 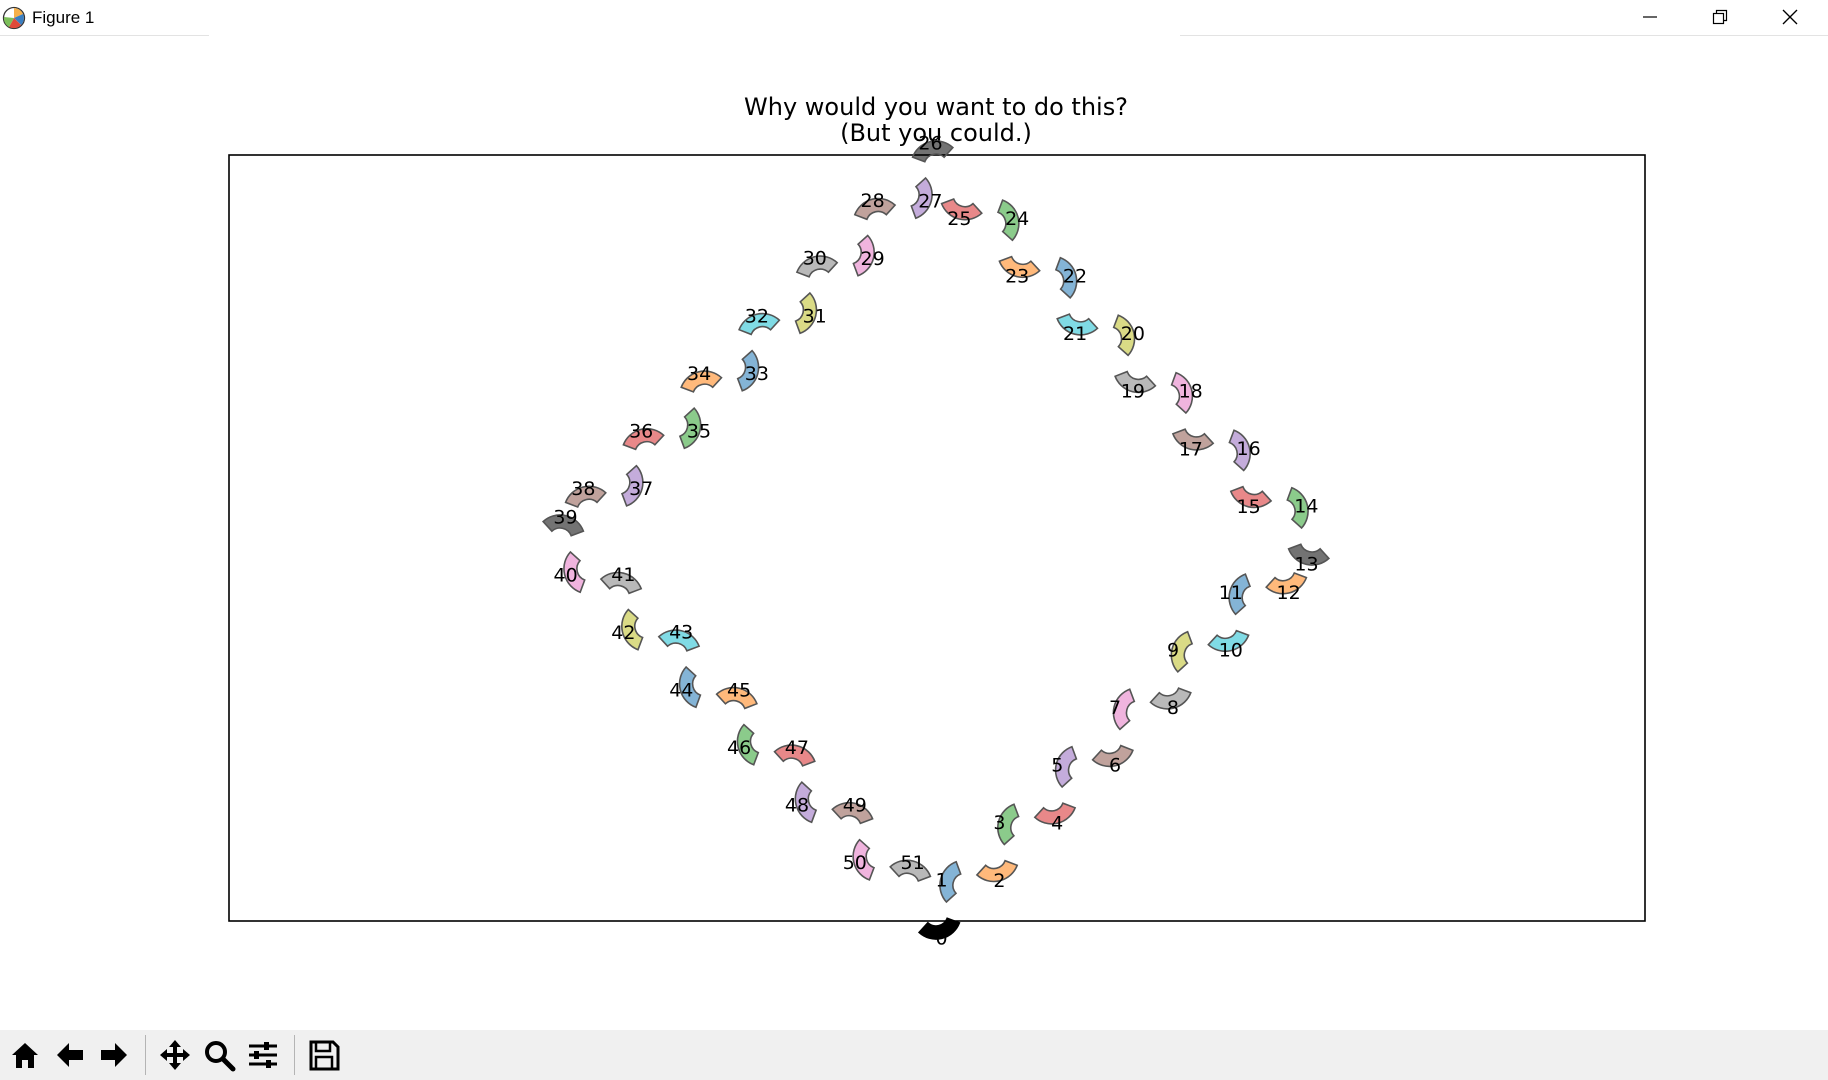 What do you see at coordinates (941, 938) in the screenshot?
I see `segment-label-0: 0` at bounding box center [941, 938].